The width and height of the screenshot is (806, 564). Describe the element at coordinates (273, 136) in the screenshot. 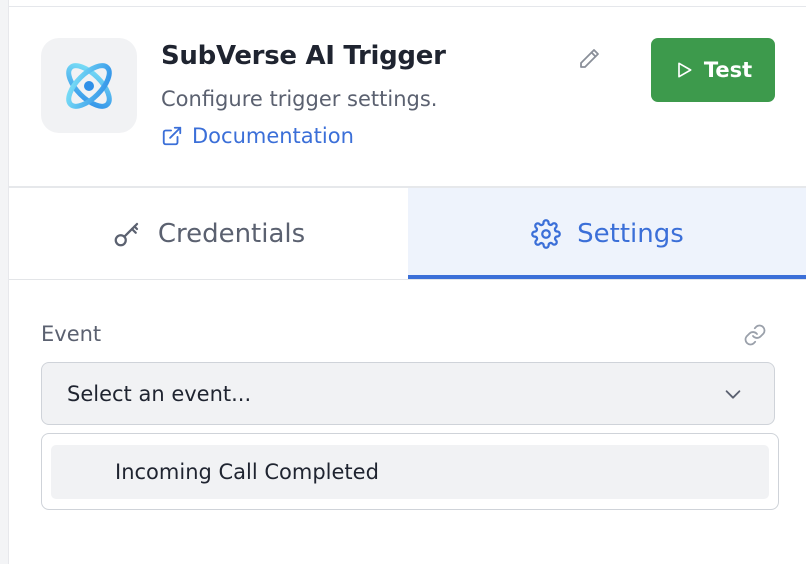

I see `documentation-label: Documentation` at that location.